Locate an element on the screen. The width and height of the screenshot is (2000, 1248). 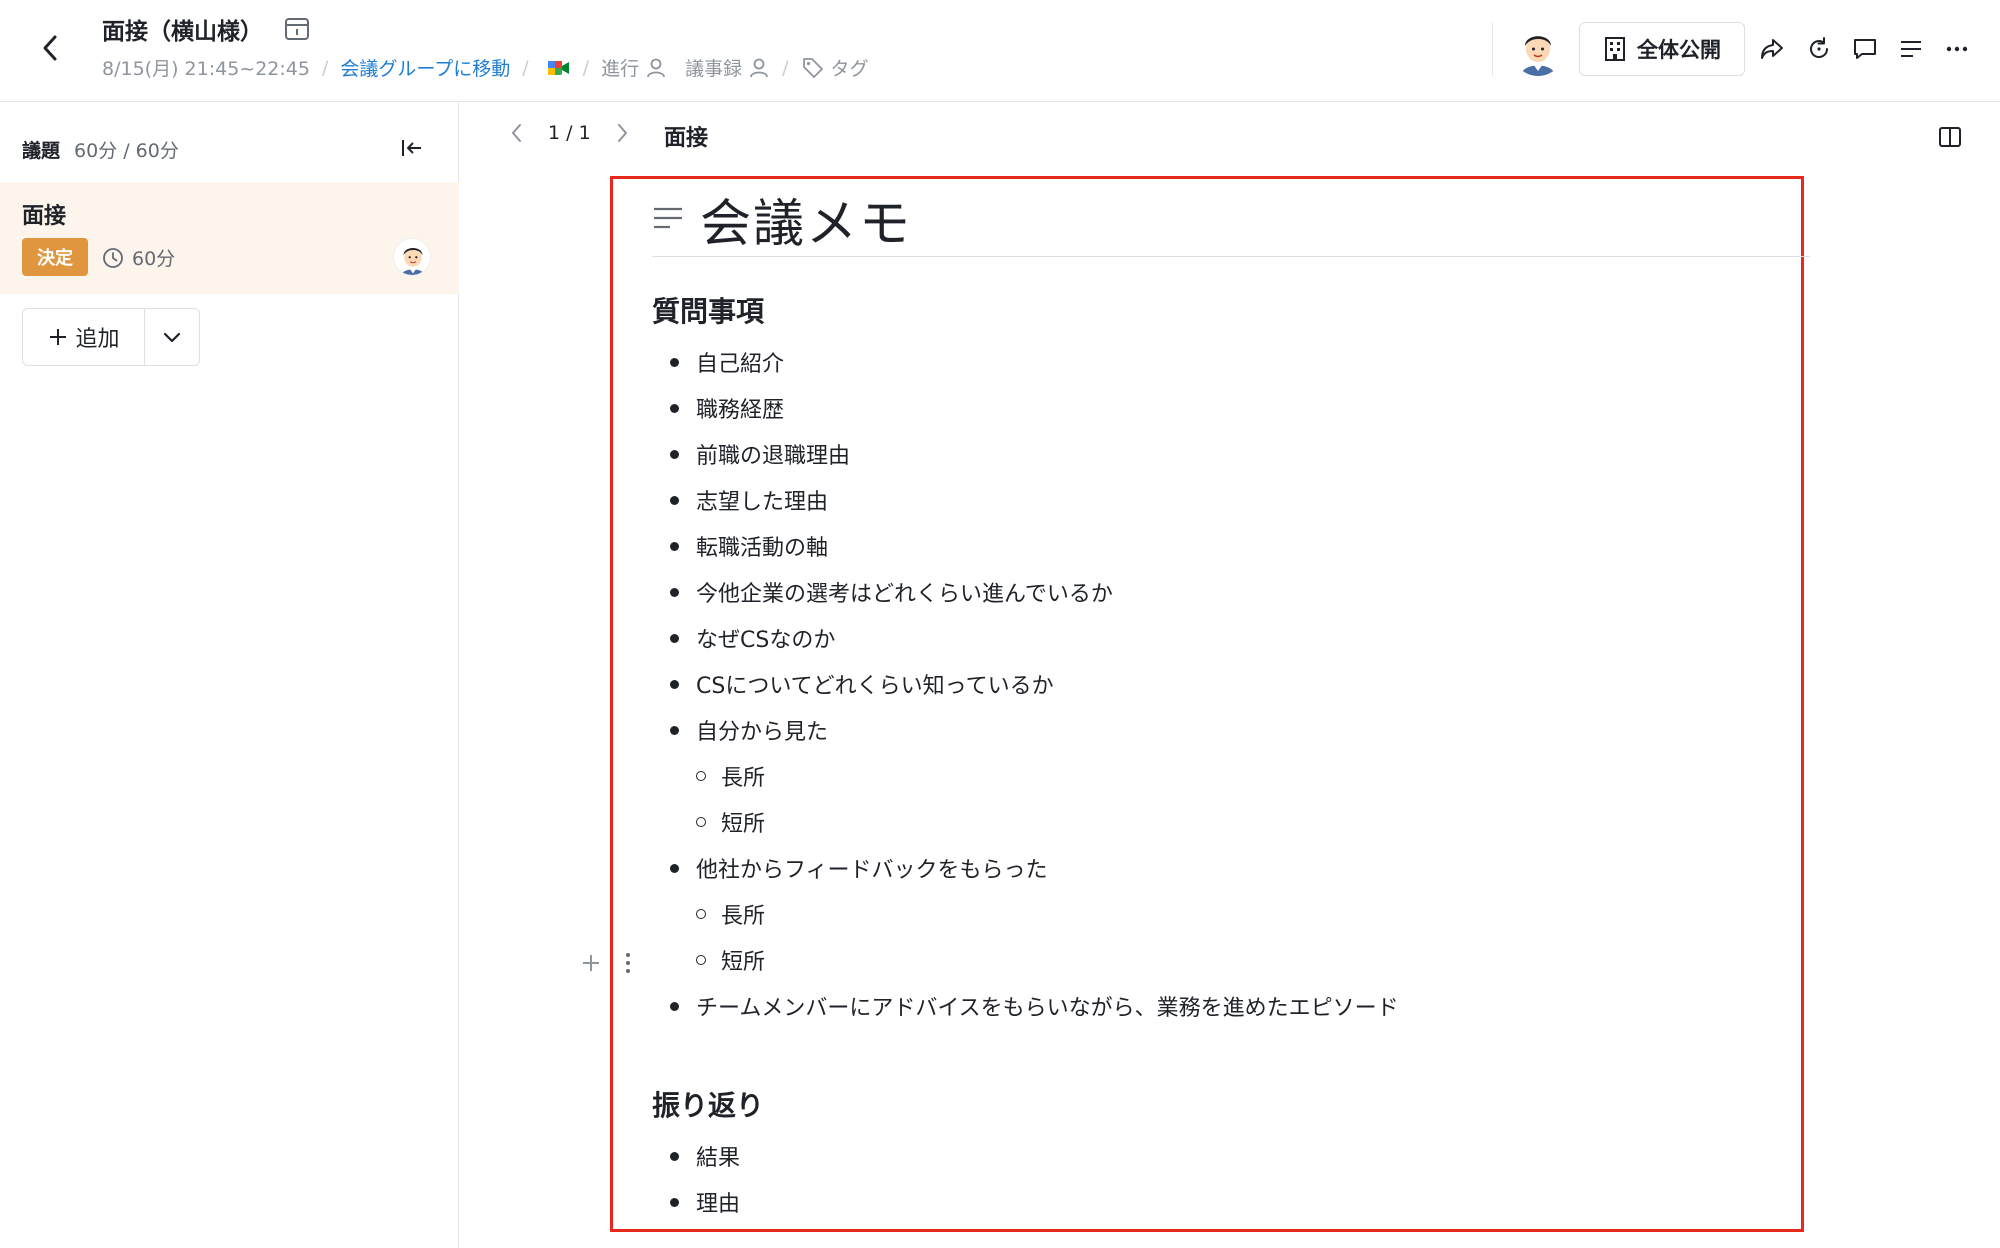
public-button-label: 全体公開 is located at coordinates (1679, 50).